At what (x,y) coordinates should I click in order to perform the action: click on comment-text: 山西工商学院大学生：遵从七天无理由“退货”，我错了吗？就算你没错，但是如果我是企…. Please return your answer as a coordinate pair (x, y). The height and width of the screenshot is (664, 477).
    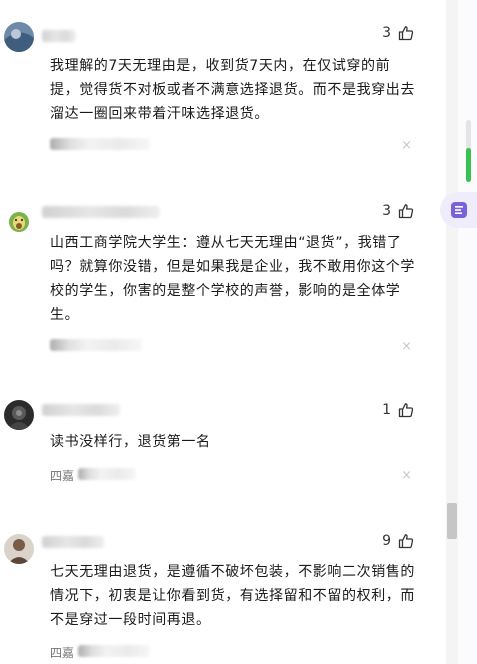
    Looking at the image, I should click on (232, 279).